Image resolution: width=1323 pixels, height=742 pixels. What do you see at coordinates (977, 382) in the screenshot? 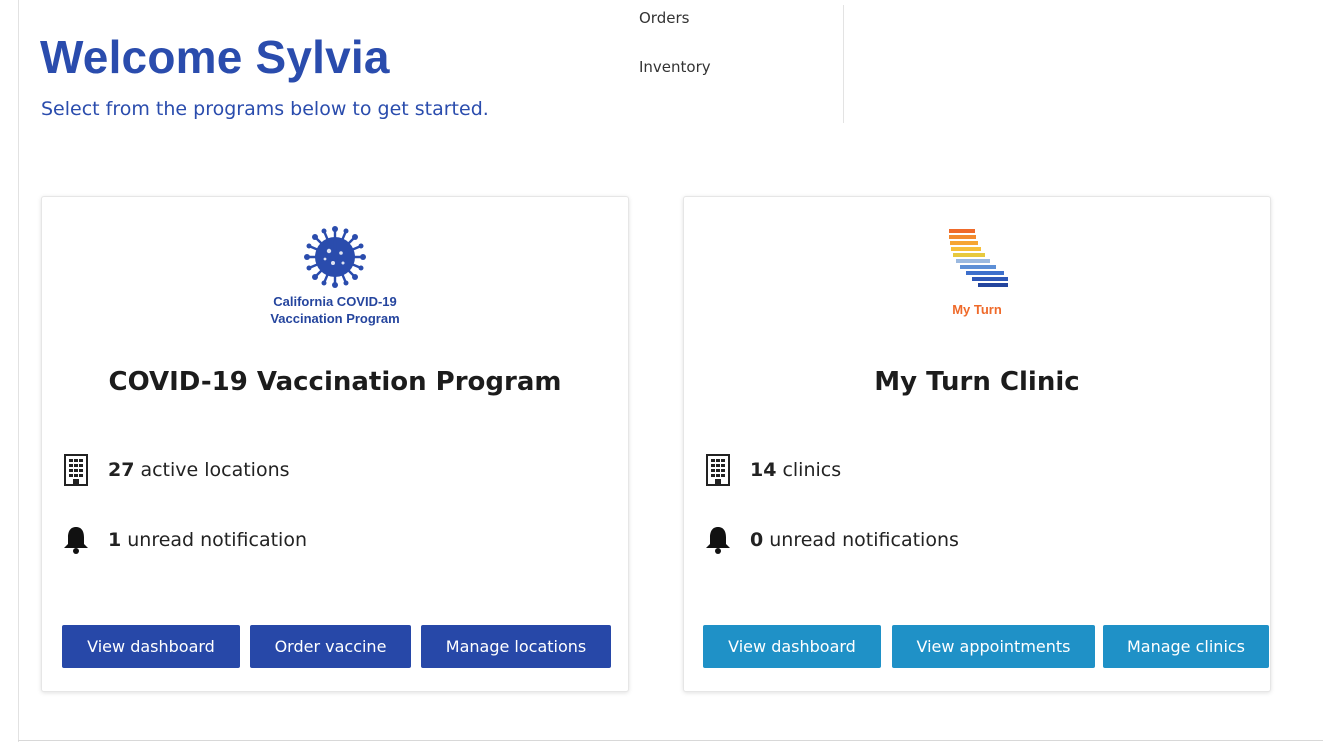
I see `card-title: My Turn Clinic` at bounding box center [977, 382].